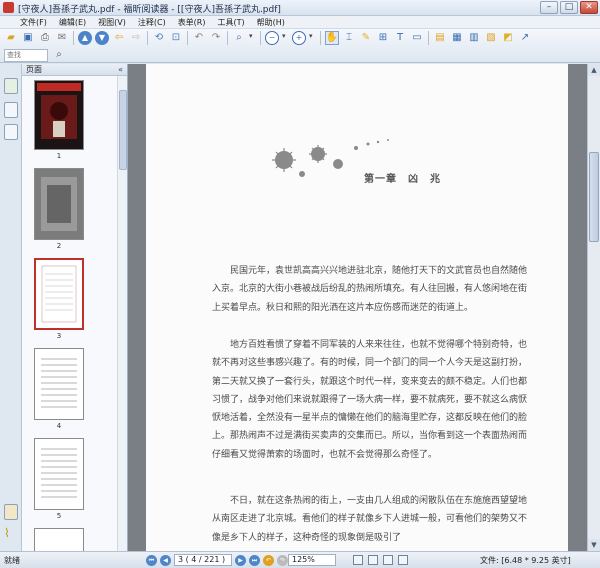 This screenshot has height=568, width=600. What do you see at coordinates (349, 38) in the screenshot?
I see `select-text-icon: ⌶` at bounding box center [349, 38].